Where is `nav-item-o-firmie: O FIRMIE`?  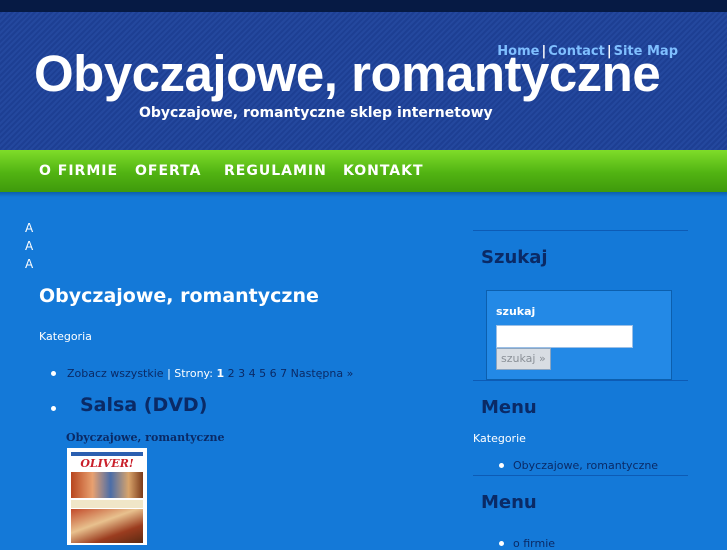 nav-item-o-firmie: O FIRMIE is located at coordinates (78, 171).